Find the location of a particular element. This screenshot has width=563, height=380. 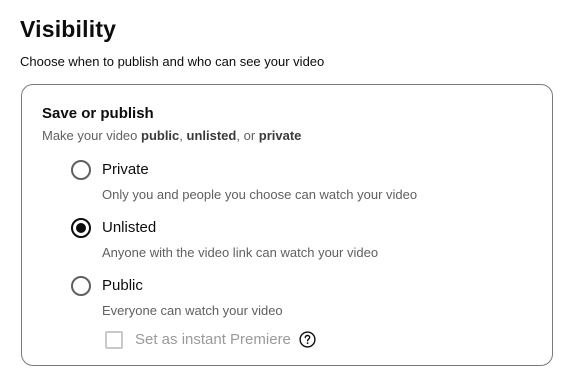

option-label: Unlisted is located at coordinates (129, 227).